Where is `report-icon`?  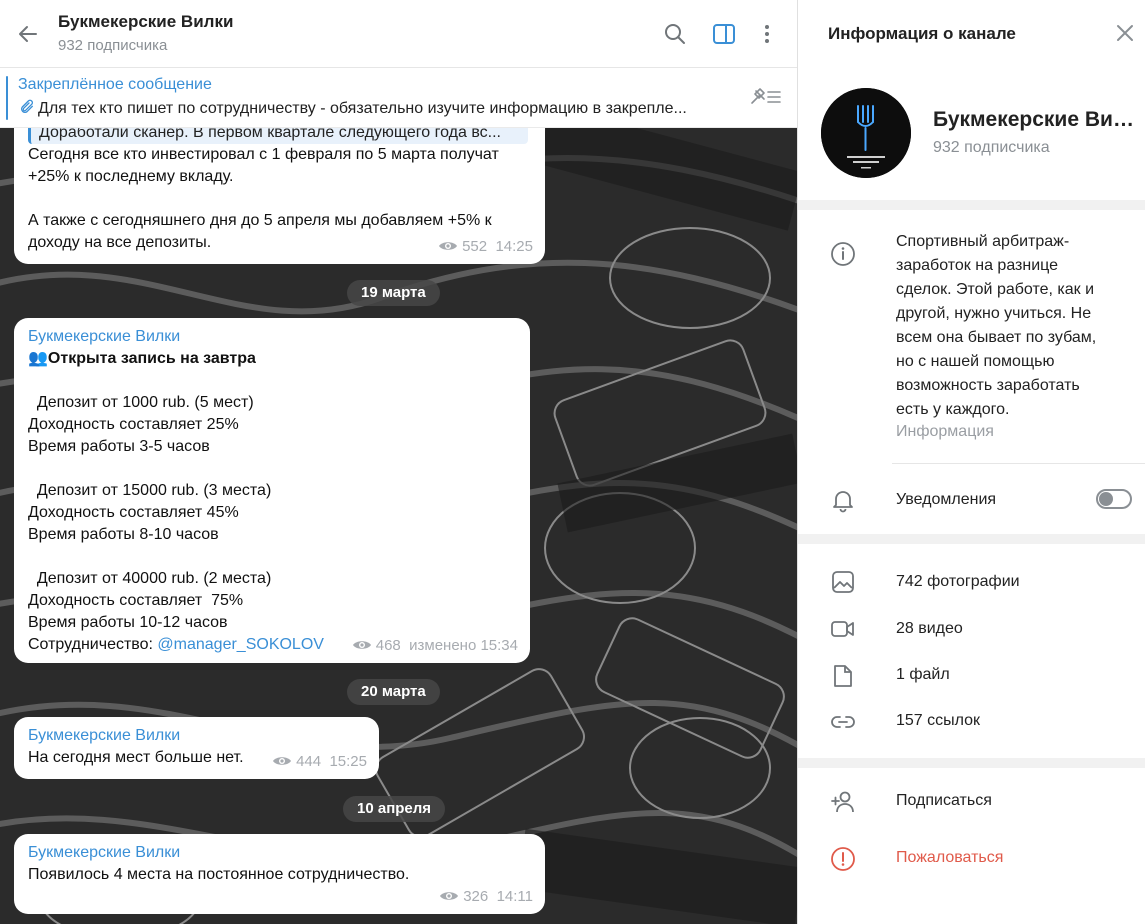
report-icon is located at coordinates (843, 859).